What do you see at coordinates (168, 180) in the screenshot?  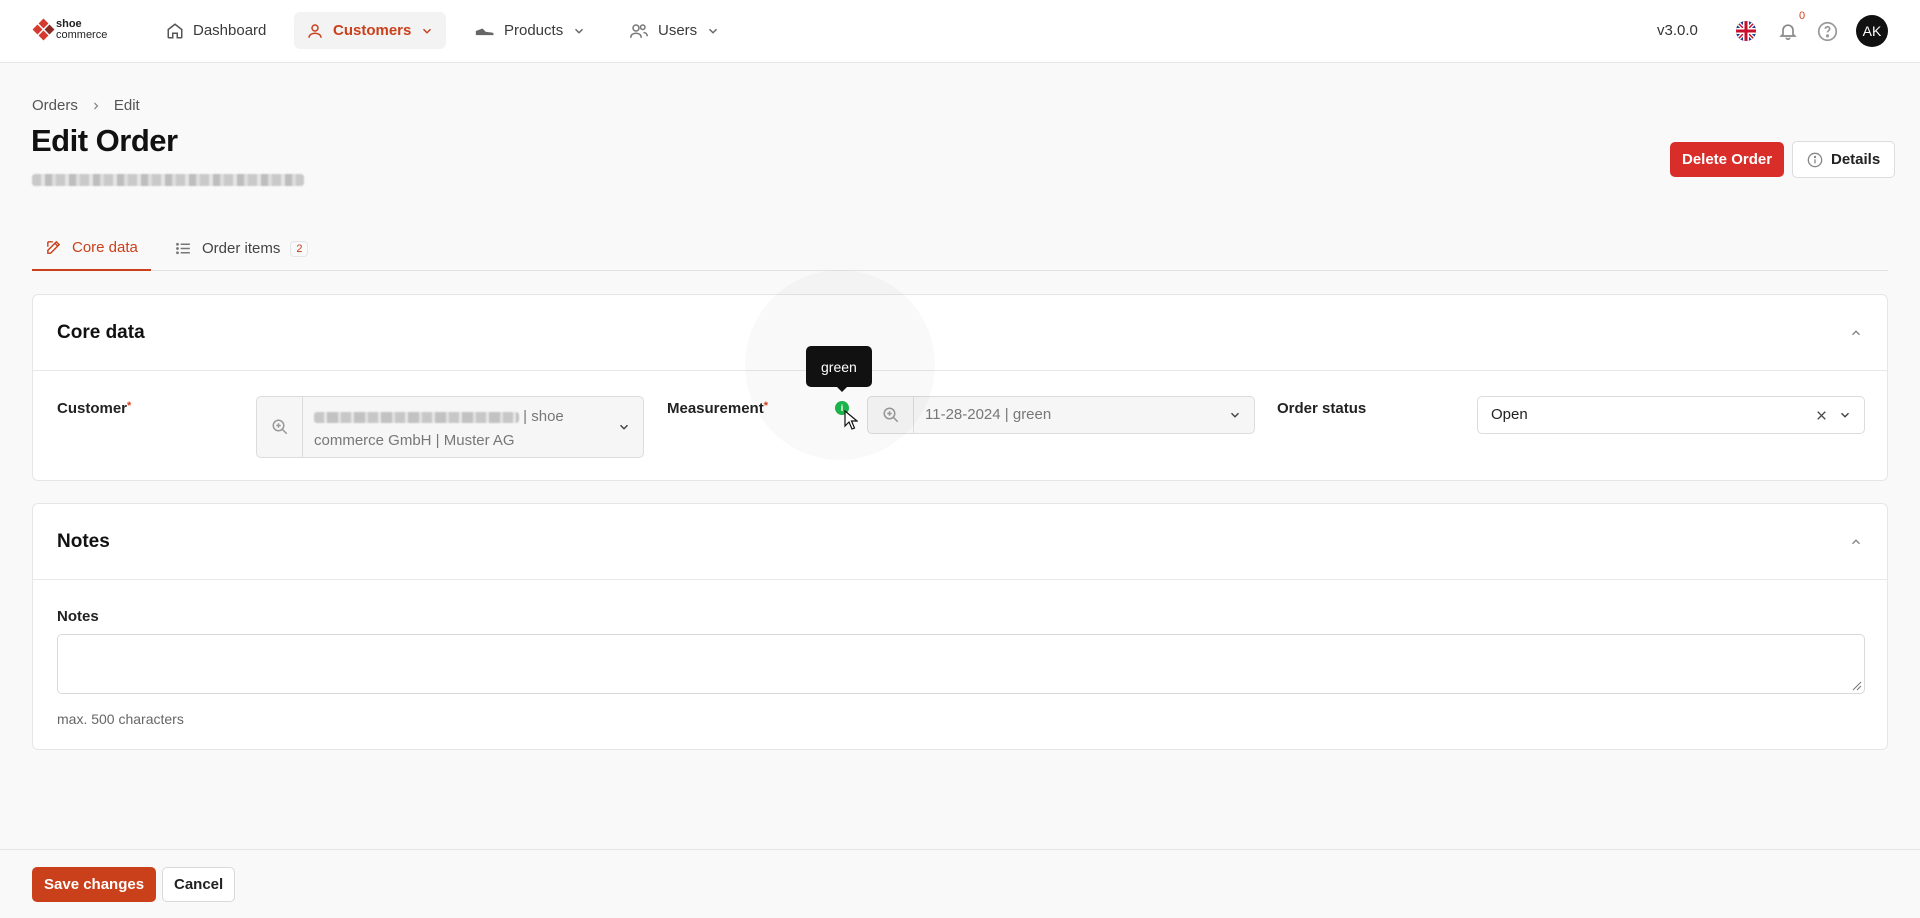 I see `order-subtitle-redacted` at bounding box center [168, 180].